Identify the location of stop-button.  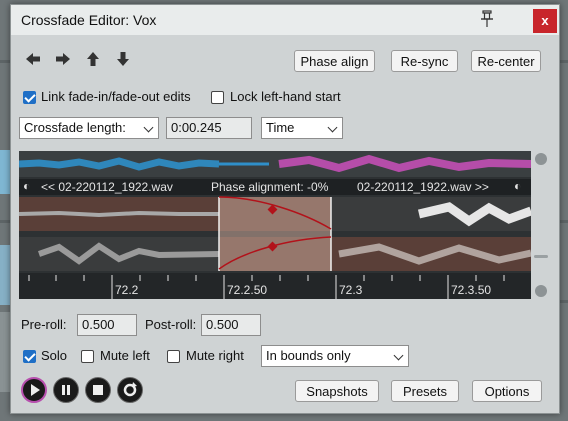
(98, 390).